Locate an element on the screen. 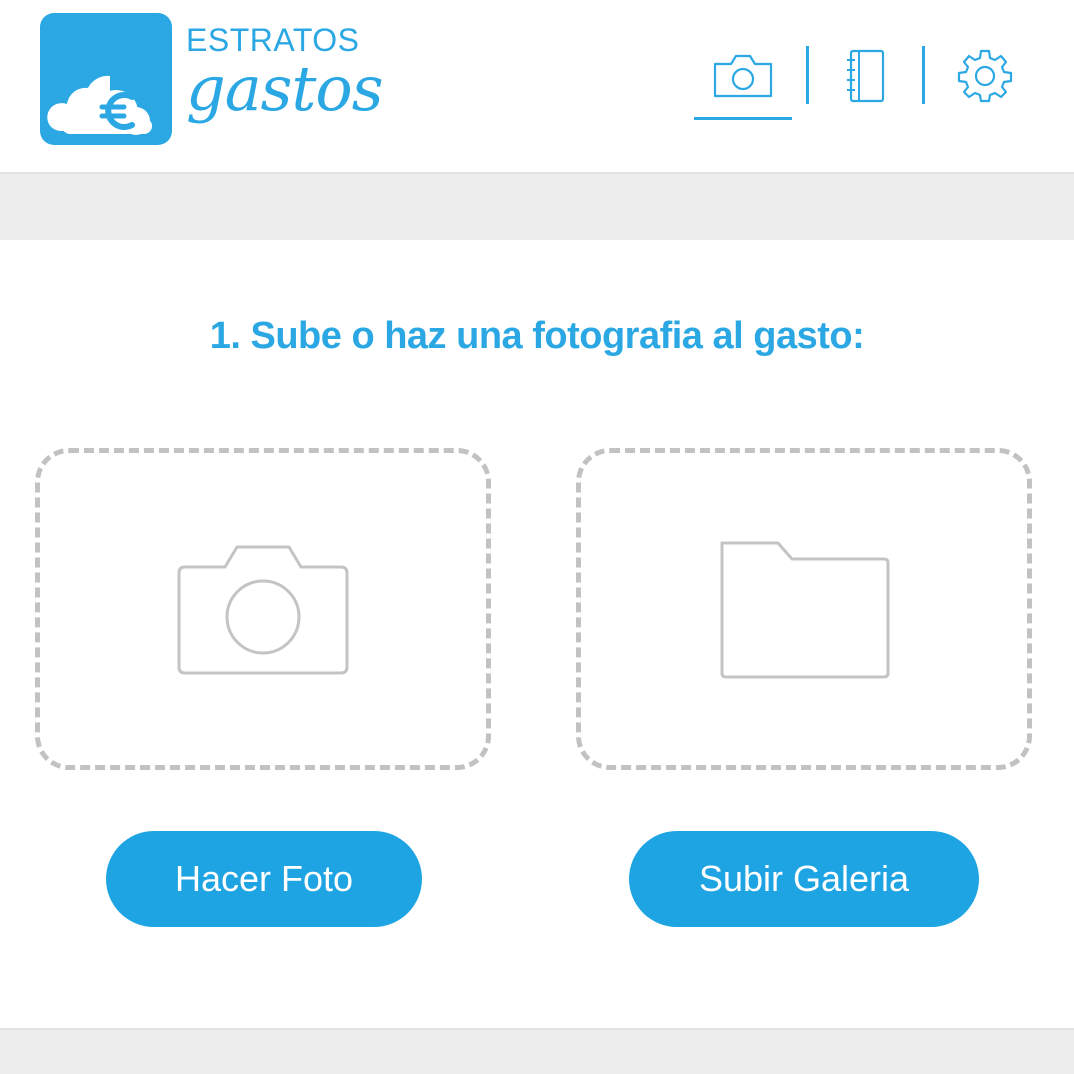  notebook-icon is located at coordinates (866, 76).